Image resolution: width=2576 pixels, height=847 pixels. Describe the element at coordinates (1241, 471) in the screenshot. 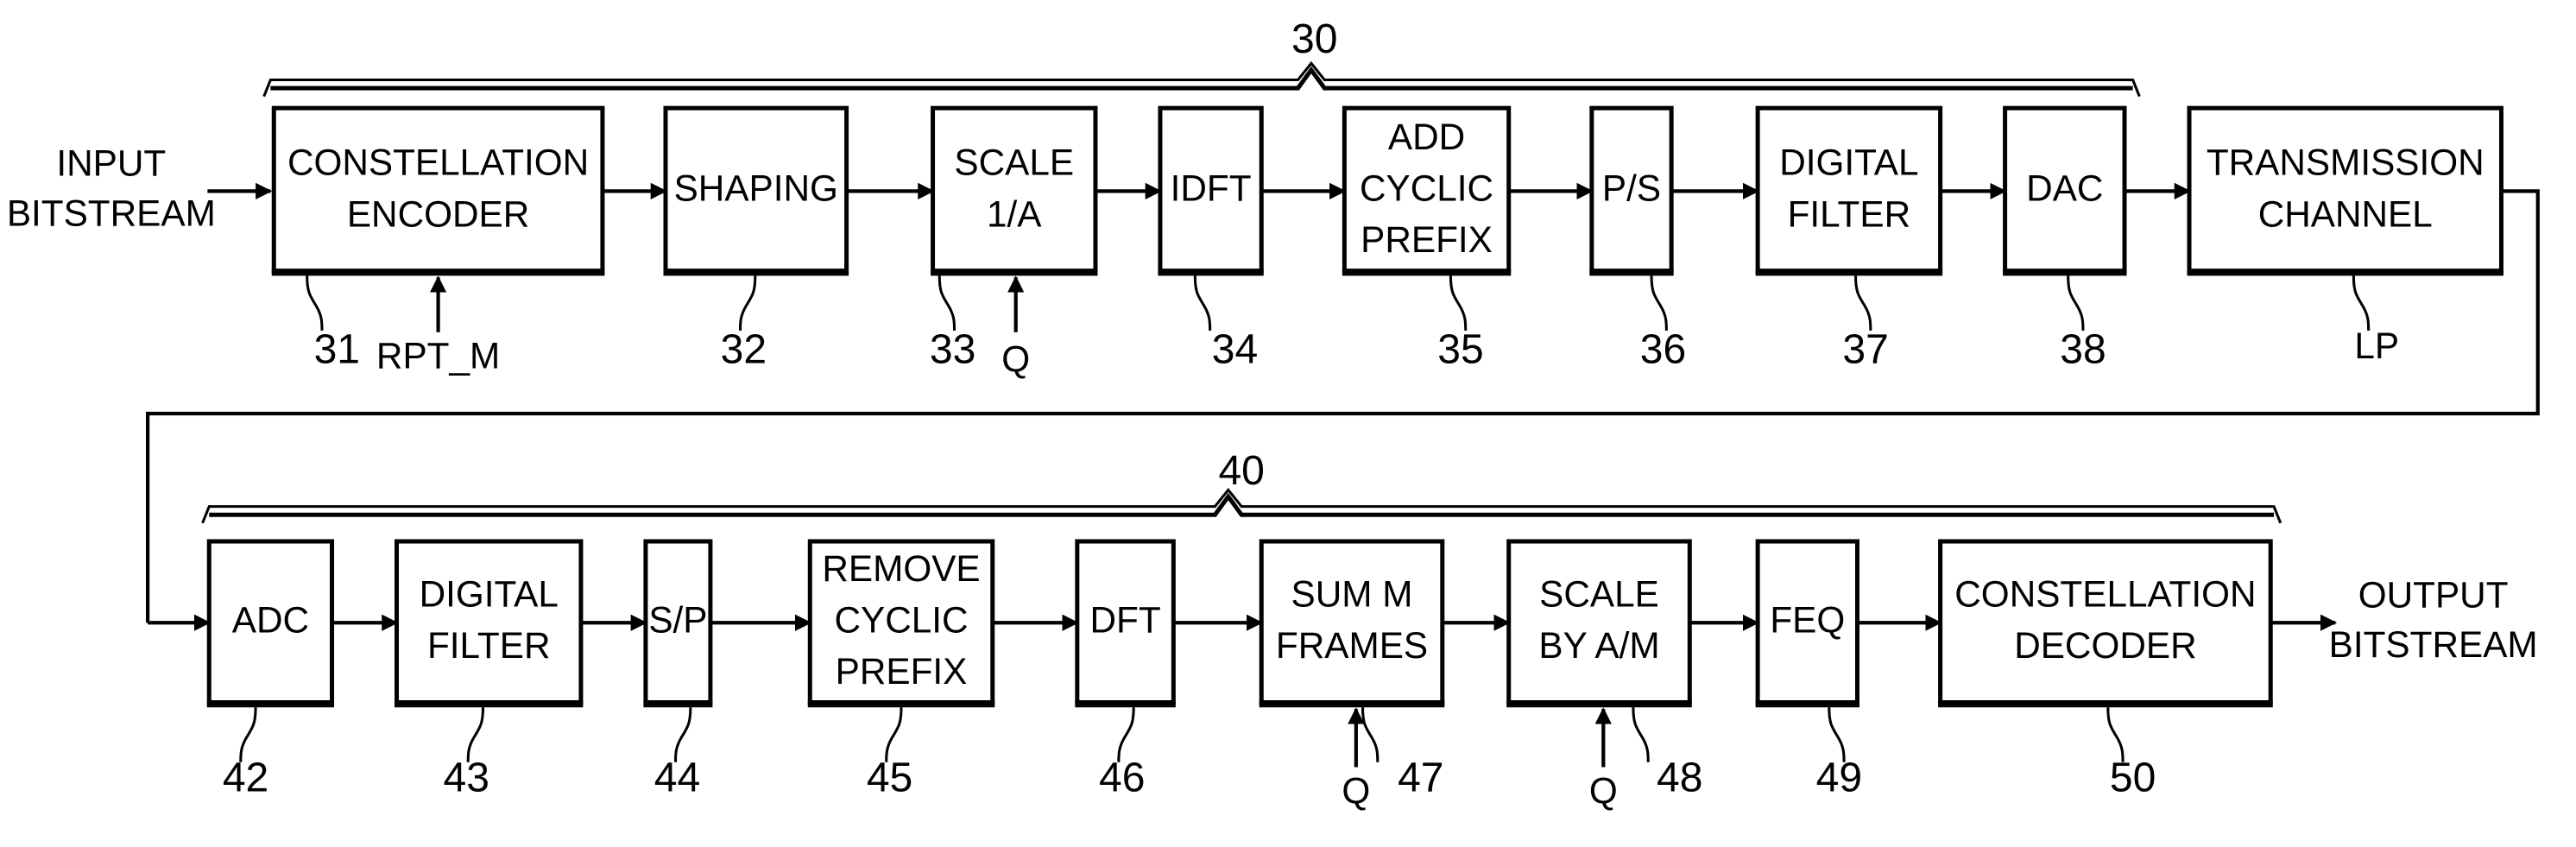

I see `receiver-ref-label: 40` at that location.